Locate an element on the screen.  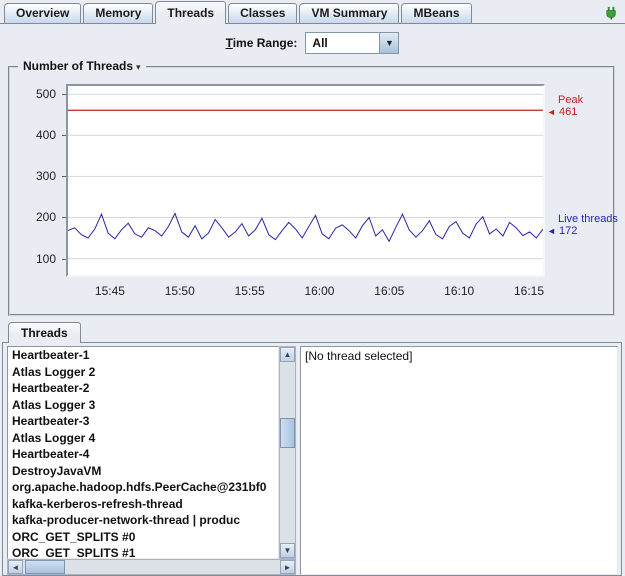
tab-mbeans: MBeans is located at coordinates (436, 13).